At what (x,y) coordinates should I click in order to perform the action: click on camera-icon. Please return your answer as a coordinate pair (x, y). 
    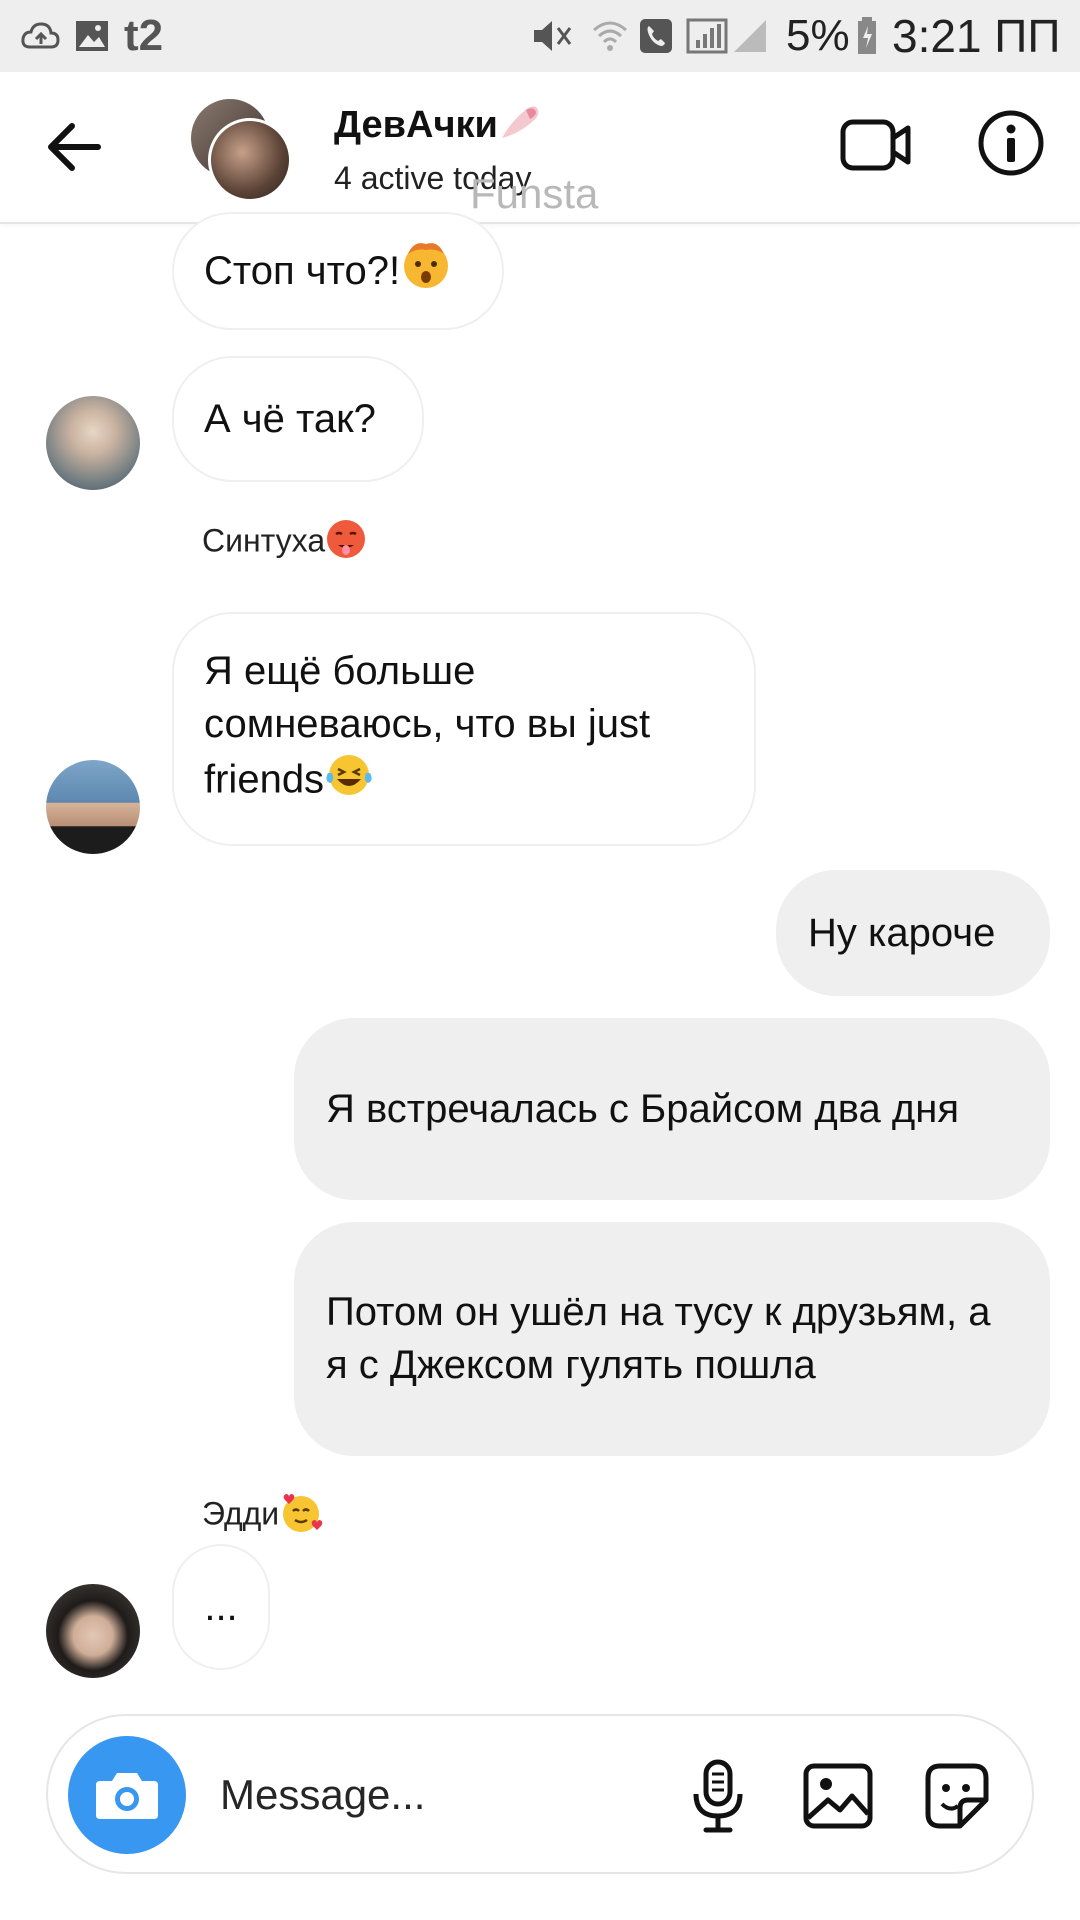
    Looking at the image, I should click on (127, 1796).